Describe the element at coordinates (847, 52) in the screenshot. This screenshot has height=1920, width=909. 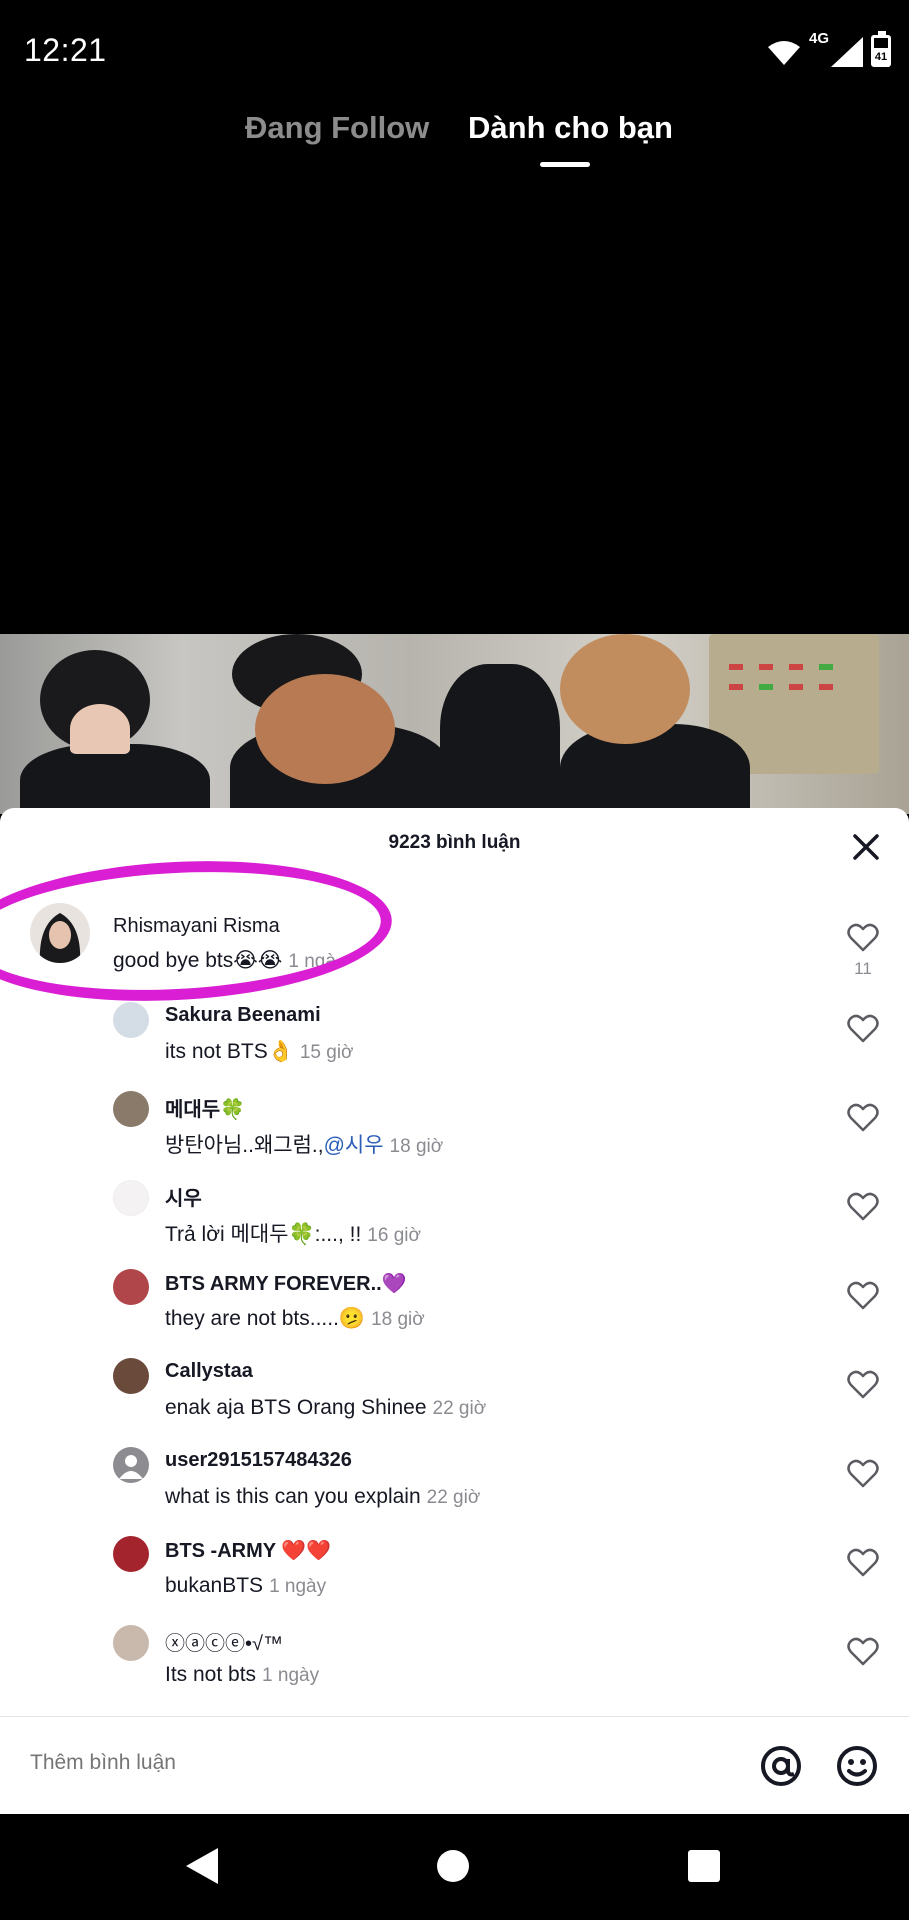
I see `signal-icon` at that location.